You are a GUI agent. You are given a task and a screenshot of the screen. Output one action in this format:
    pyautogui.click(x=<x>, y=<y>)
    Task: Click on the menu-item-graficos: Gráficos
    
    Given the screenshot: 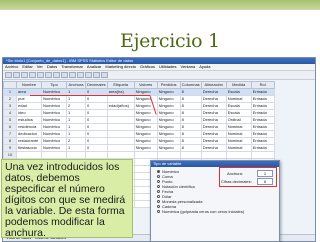 What is the action you would take?
    pyautogui.click(x=147, y=67)
    